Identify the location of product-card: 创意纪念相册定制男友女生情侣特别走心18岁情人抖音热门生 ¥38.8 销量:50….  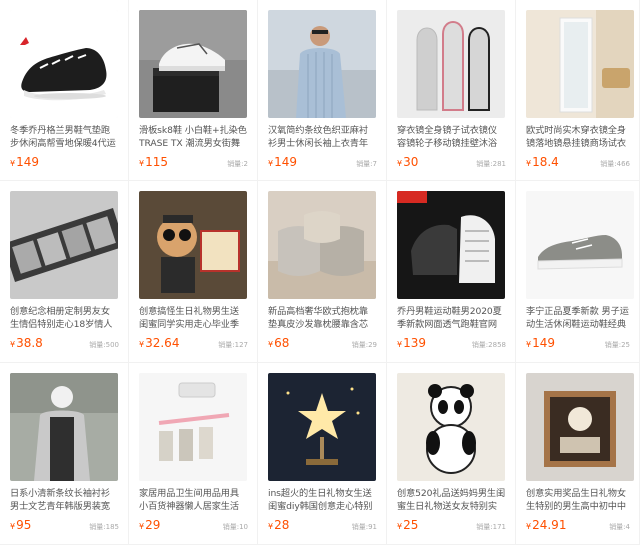
(64, 272).